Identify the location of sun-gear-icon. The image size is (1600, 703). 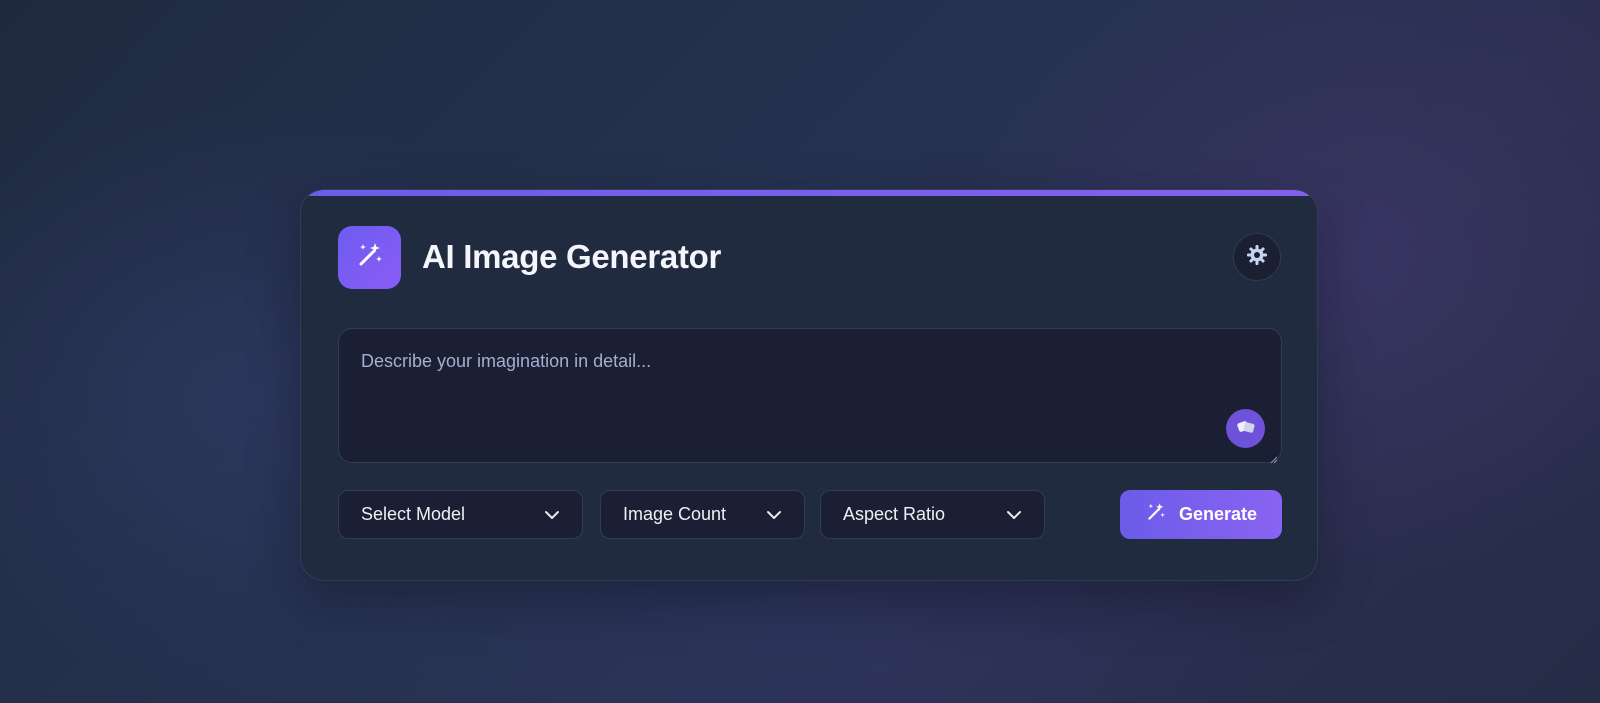
(1257, 257).